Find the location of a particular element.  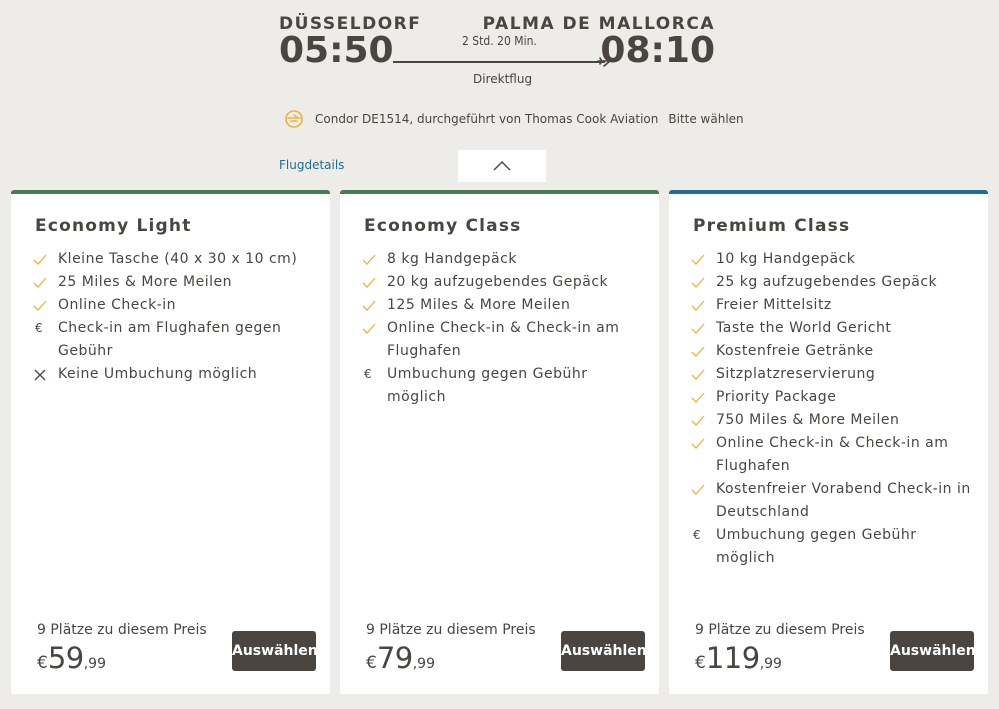

feature-item: Sitzplatzreservierung is located at coordinates (833, 374).